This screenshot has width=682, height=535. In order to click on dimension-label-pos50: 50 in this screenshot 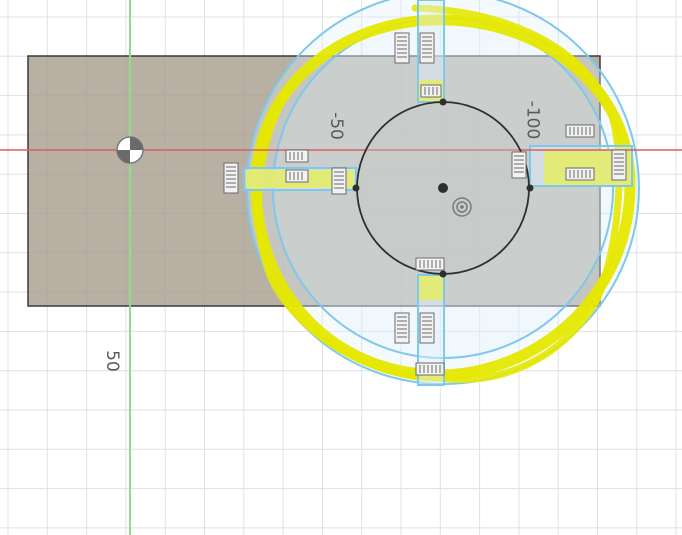, I will do `click(112, 361)`.